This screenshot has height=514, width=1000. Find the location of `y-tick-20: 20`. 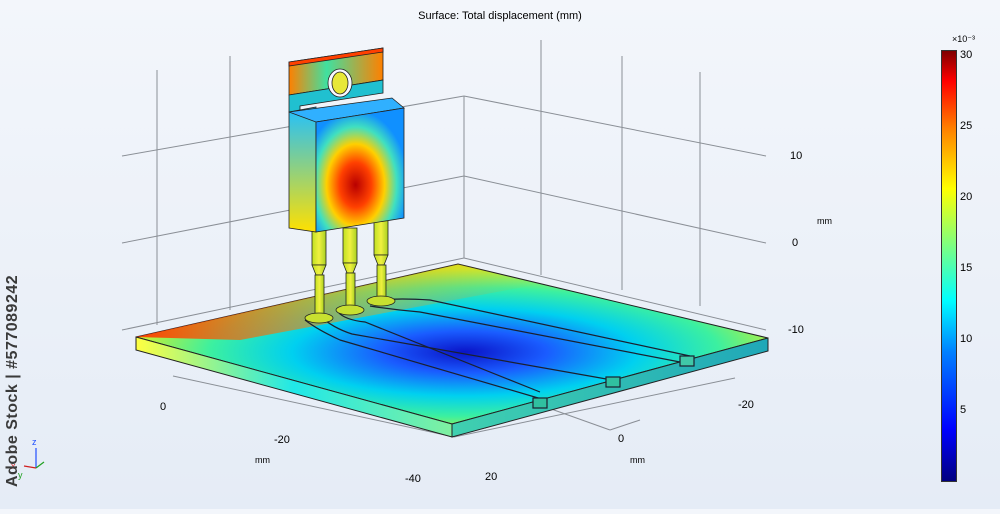

y-tick-20: 20 is located at coordinates (491, 477).